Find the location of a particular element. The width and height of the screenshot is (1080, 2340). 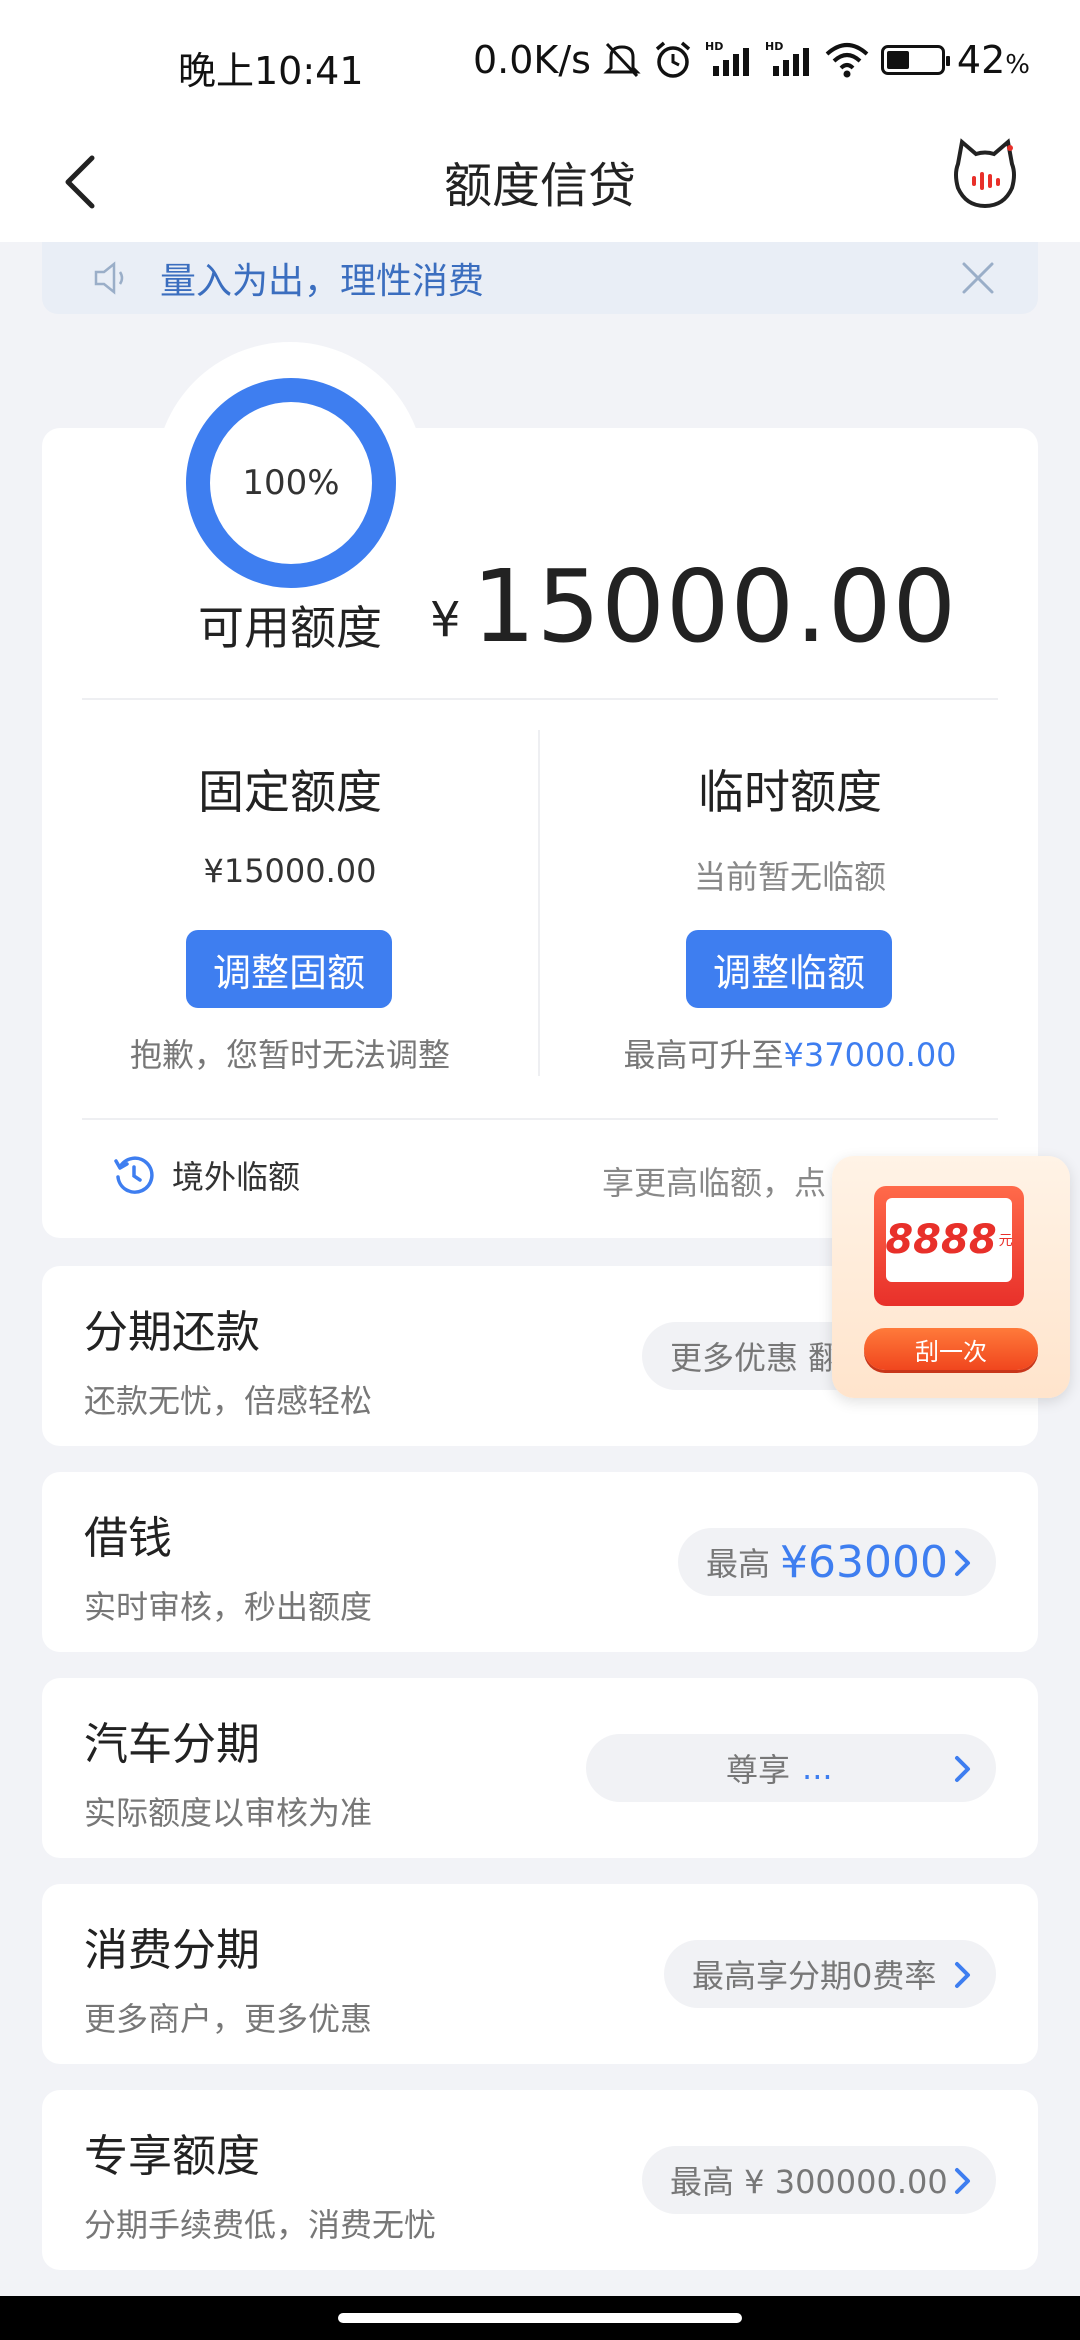

home-indicator is located at coordinates (540, 2318).